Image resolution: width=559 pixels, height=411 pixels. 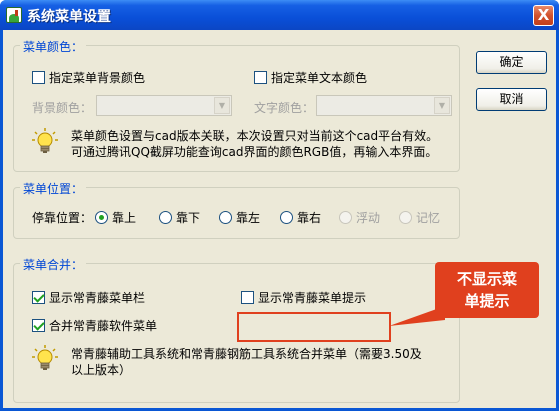 I want to click on radio-dock-top-circle, so click(x=101, y=217).